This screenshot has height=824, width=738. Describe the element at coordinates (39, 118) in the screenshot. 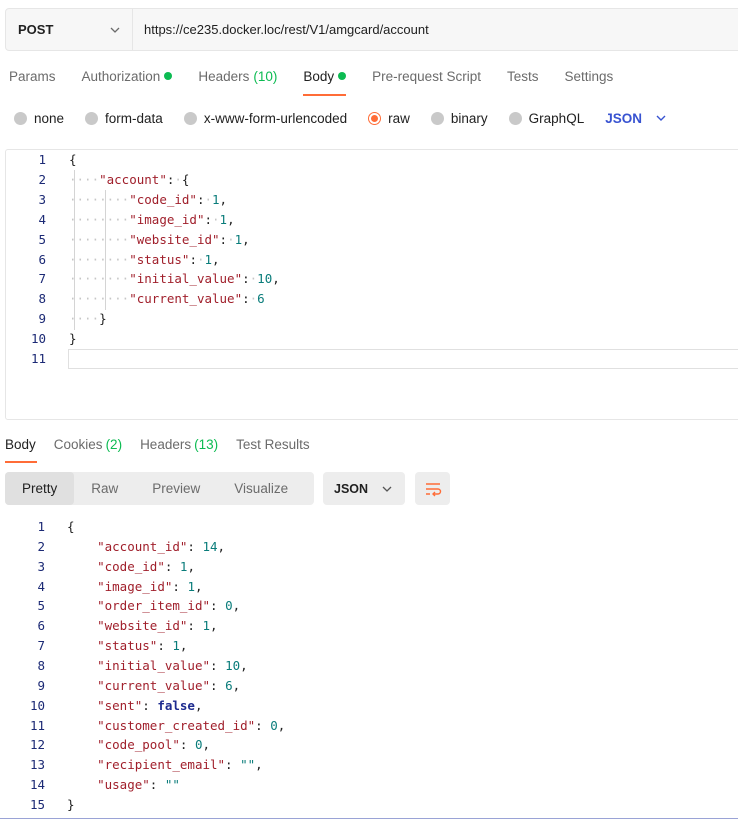

I see `radio-none: none` at that location.